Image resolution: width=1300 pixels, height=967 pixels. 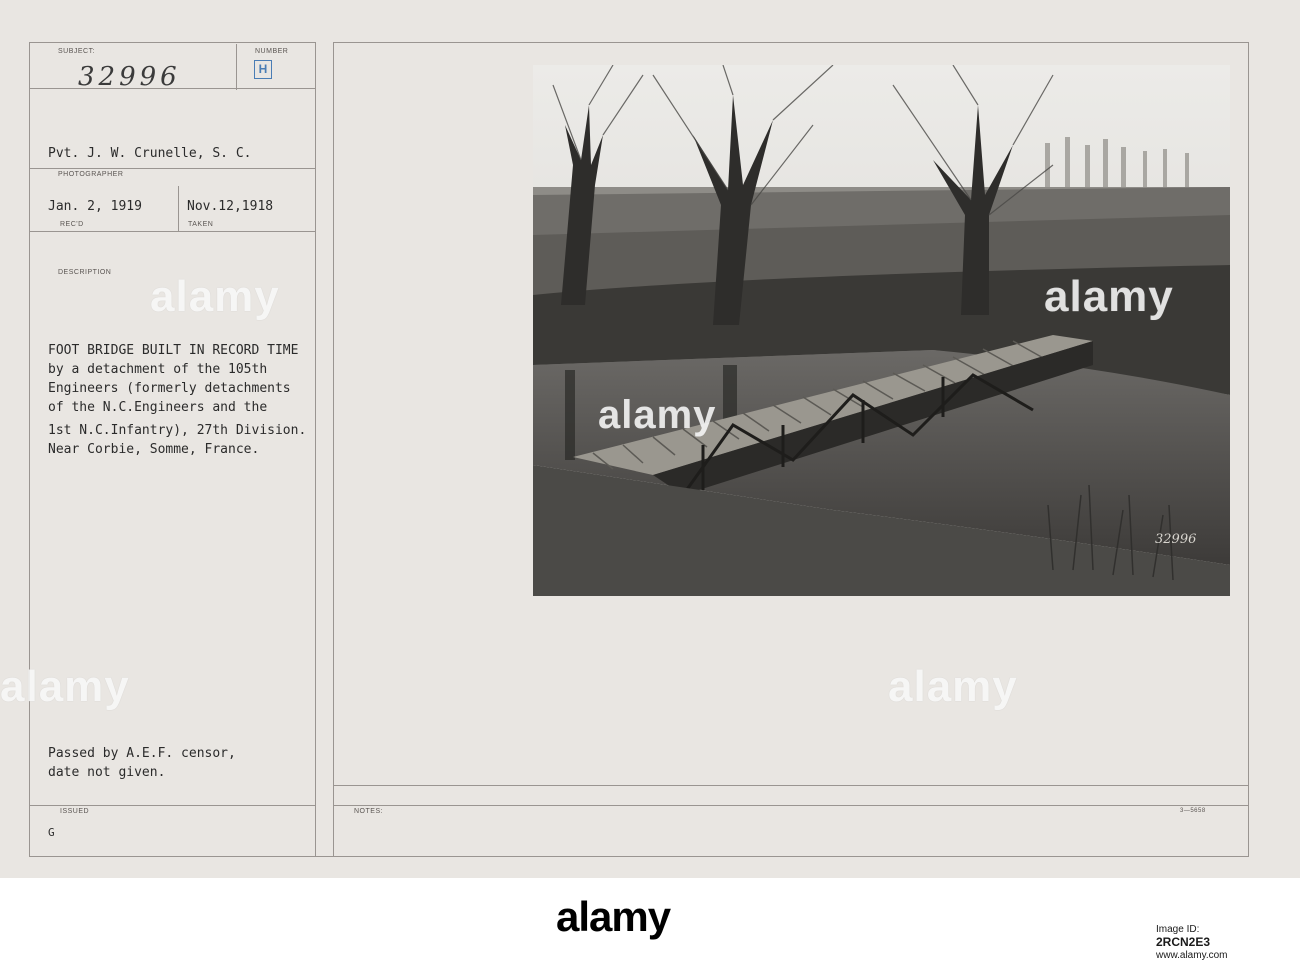 I want to click on subject-label: SUBJECT:, so click(x=77, y=51).